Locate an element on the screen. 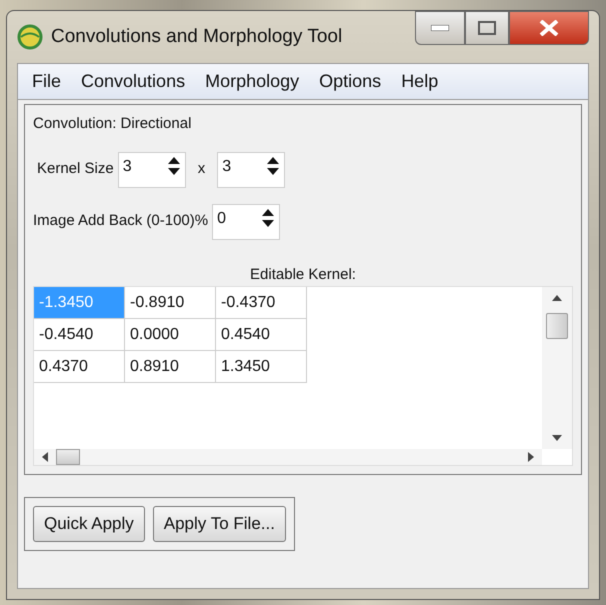 This screenshot has width=606, height=605. maximize-icon is located at coordinates (487, 28).